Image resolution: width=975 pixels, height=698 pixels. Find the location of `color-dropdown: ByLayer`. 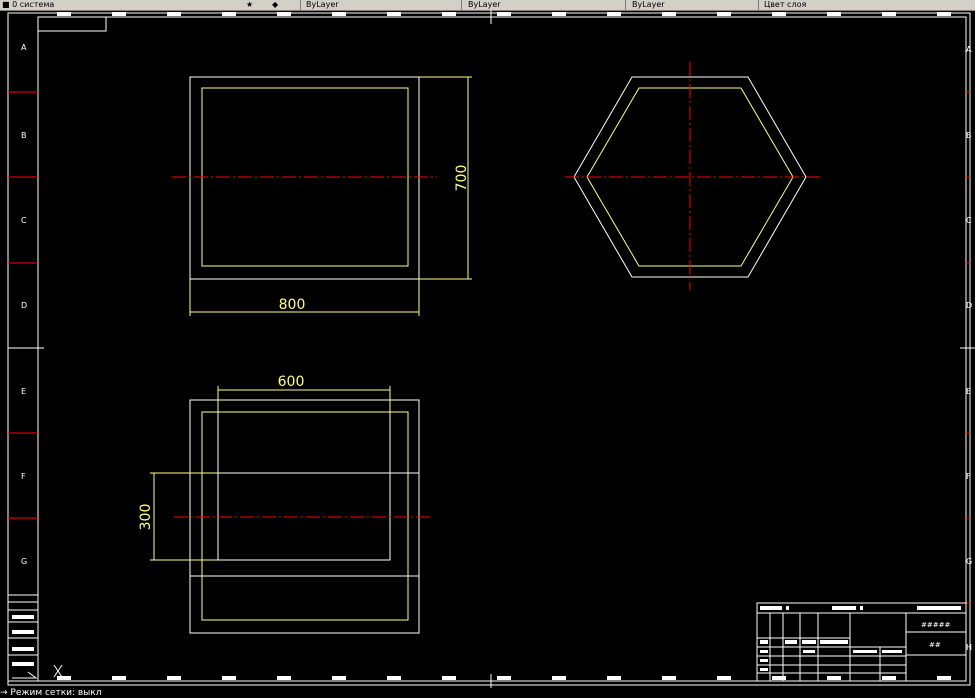

color-dropdown: ByLayer is located at coordinates (381, 4).